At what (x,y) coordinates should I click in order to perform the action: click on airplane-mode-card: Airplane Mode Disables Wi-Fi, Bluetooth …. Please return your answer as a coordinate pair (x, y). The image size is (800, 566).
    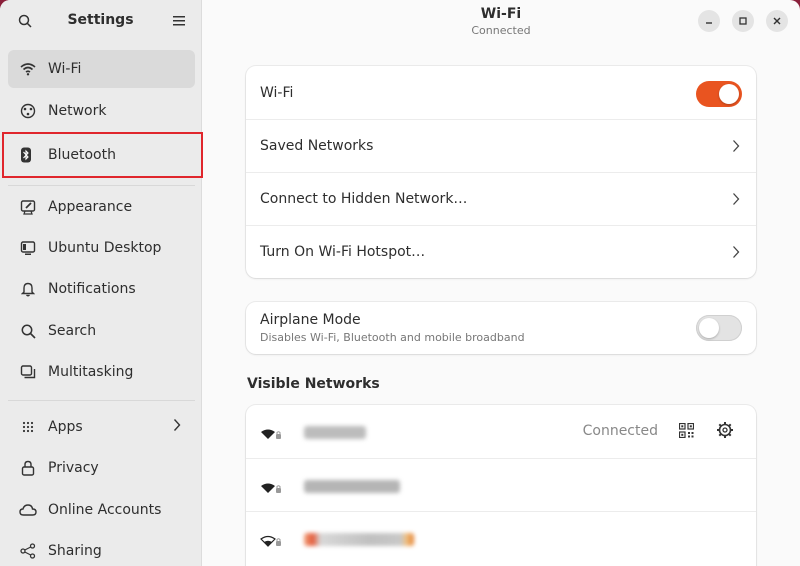
    Looking at the image, I should click on (501, 328).